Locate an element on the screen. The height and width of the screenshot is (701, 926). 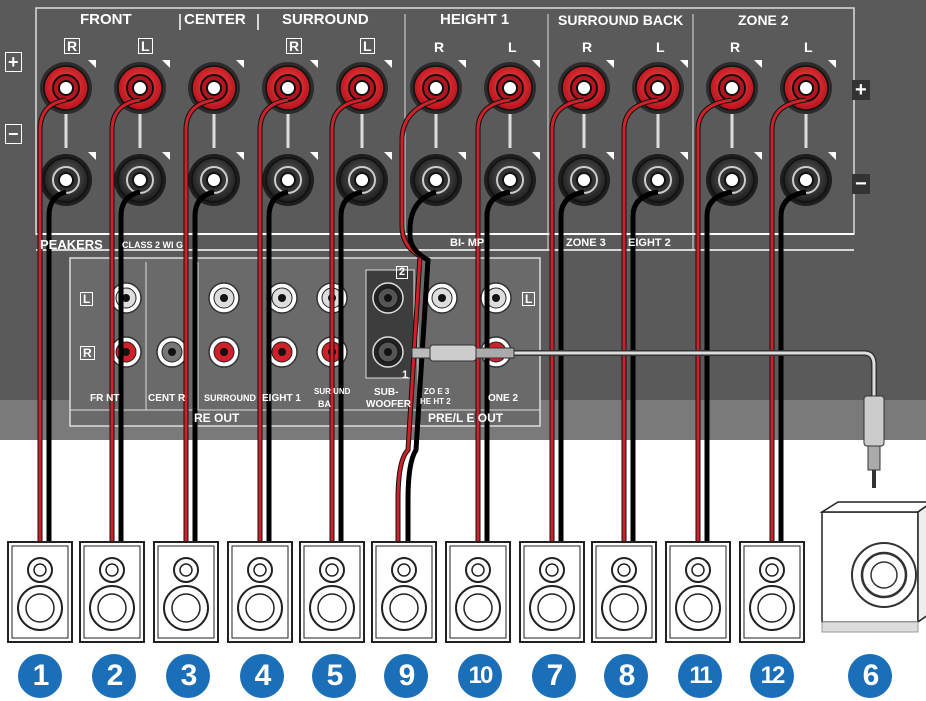
mark-front-r: R is located at coordinates (72, 46).